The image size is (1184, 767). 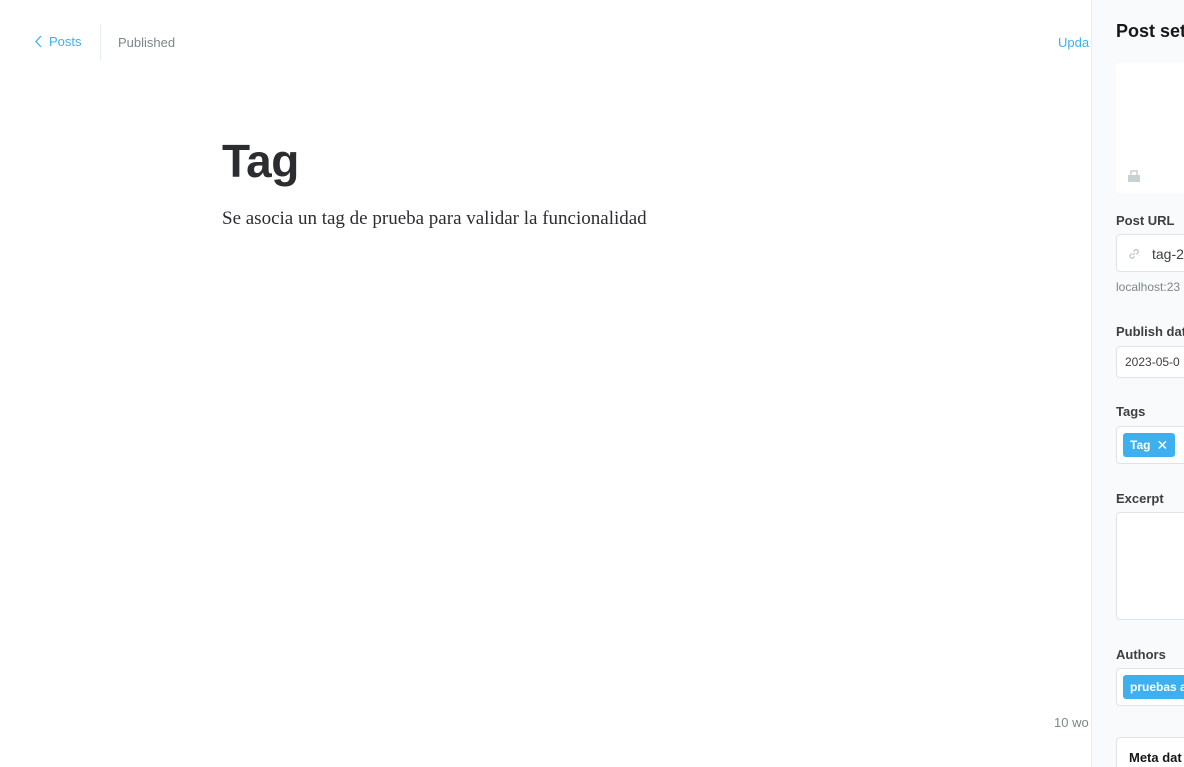 What do you see at coordinates (1141, 654) in the screenshot?
I see `authors-label: Authors` at bounding box center [1141, 654].